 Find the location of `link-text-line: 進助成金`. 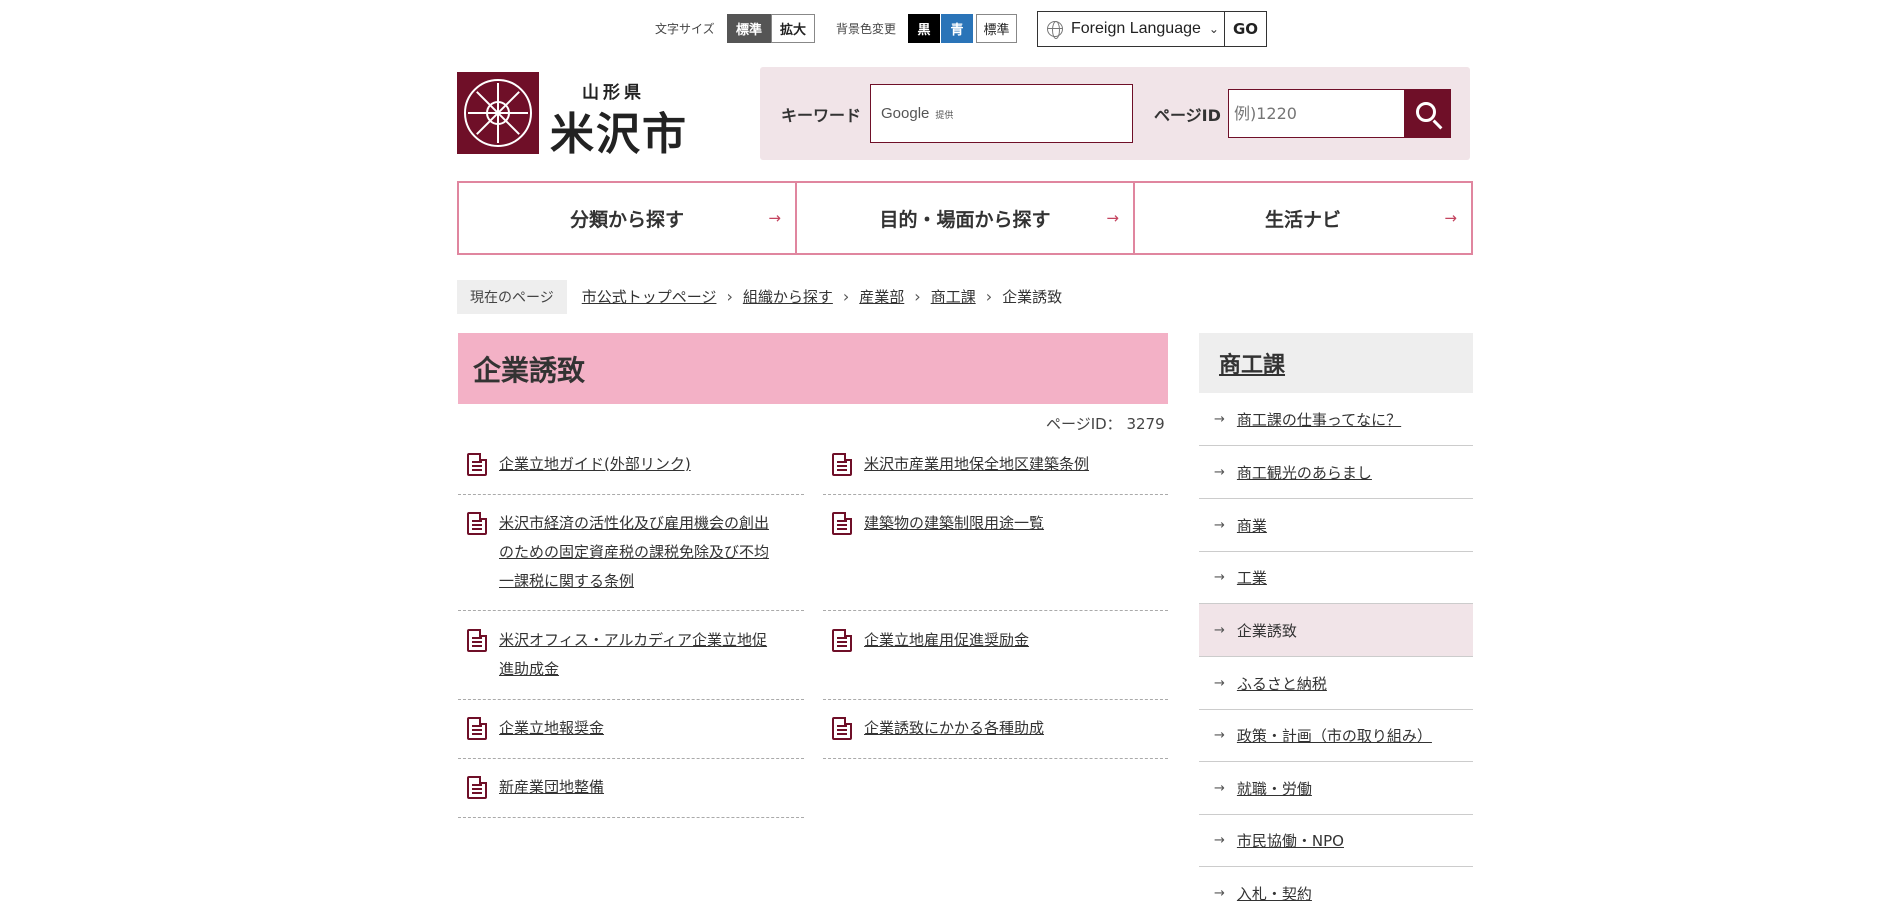

link-text-line: 進助成金 is located at coordinates (529, 669).